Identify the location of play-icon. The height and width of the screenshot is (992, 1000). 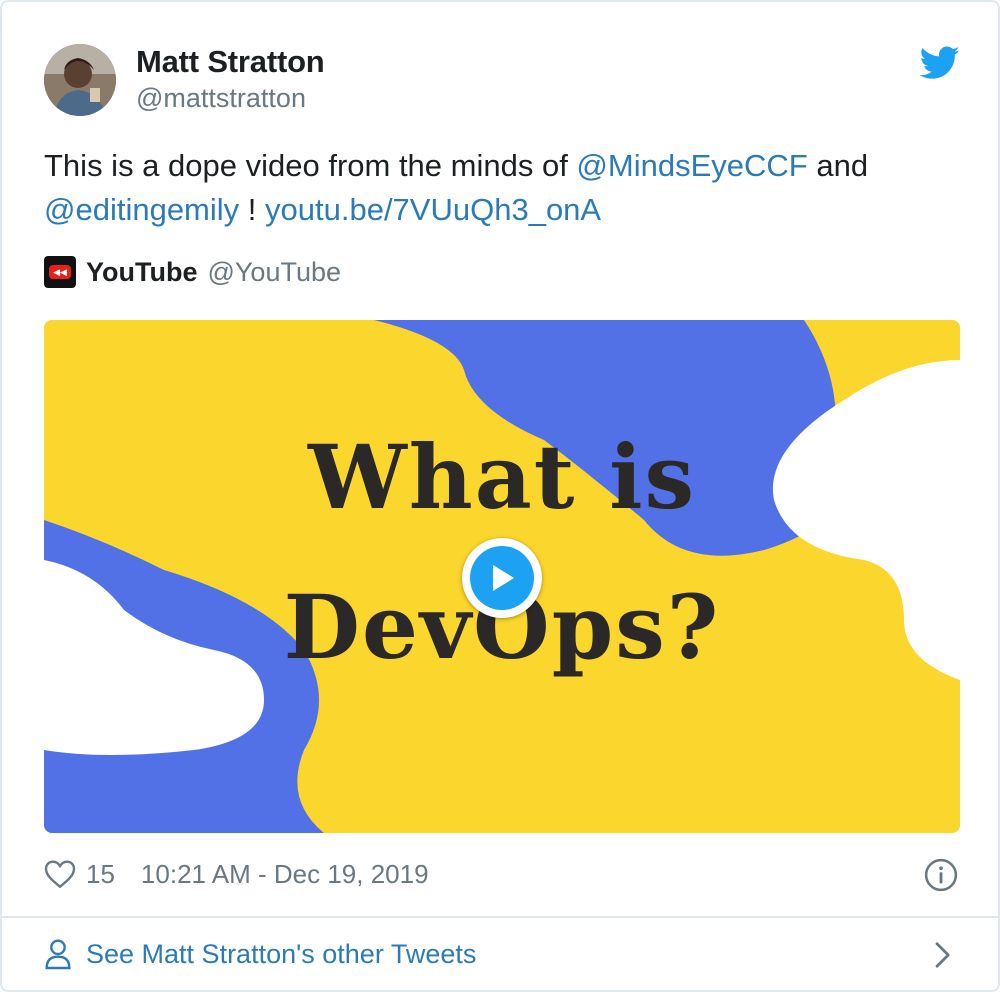
(502, 578).